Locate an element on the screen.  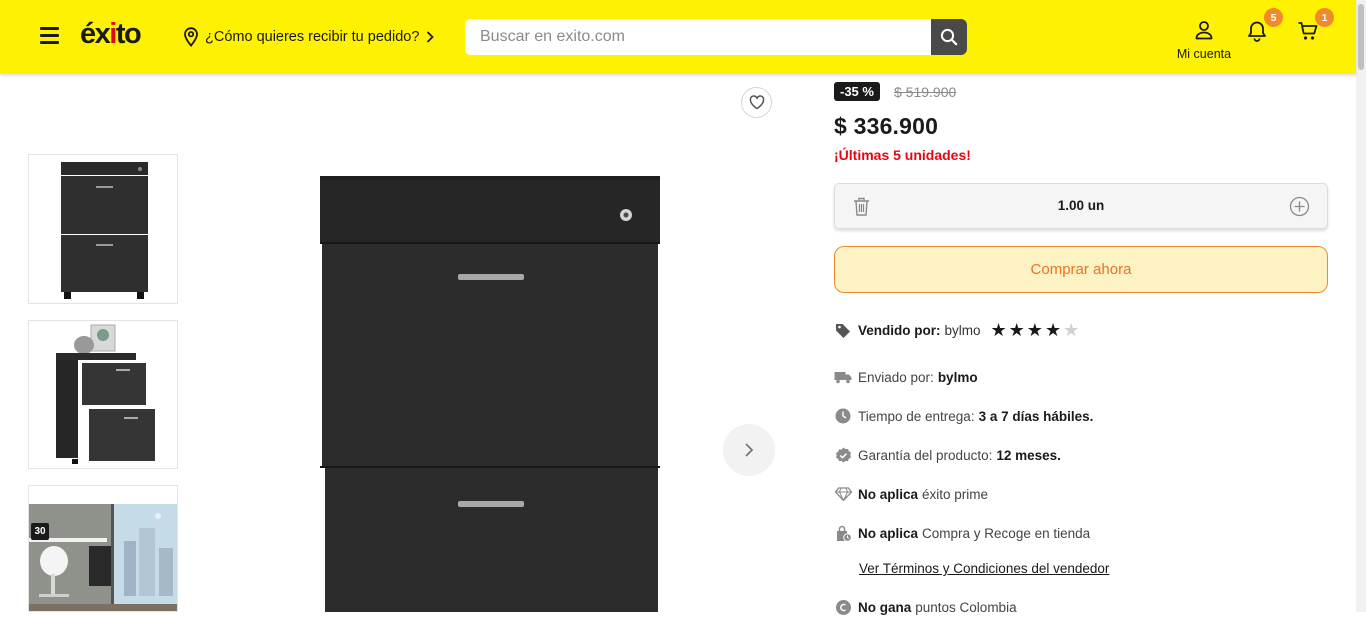
delivery-value: 3 a 7 días hábiles. is located at coordinates (1036, 416).